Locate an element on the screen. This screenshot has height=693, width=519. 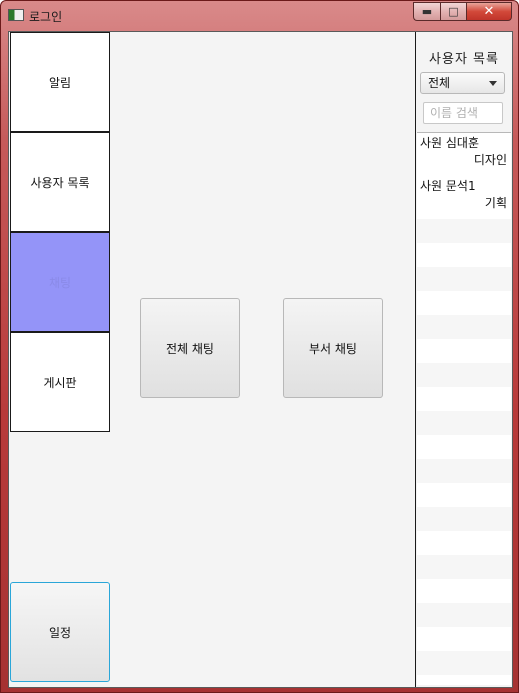
name-search-input is located at coordinates (463, 113).